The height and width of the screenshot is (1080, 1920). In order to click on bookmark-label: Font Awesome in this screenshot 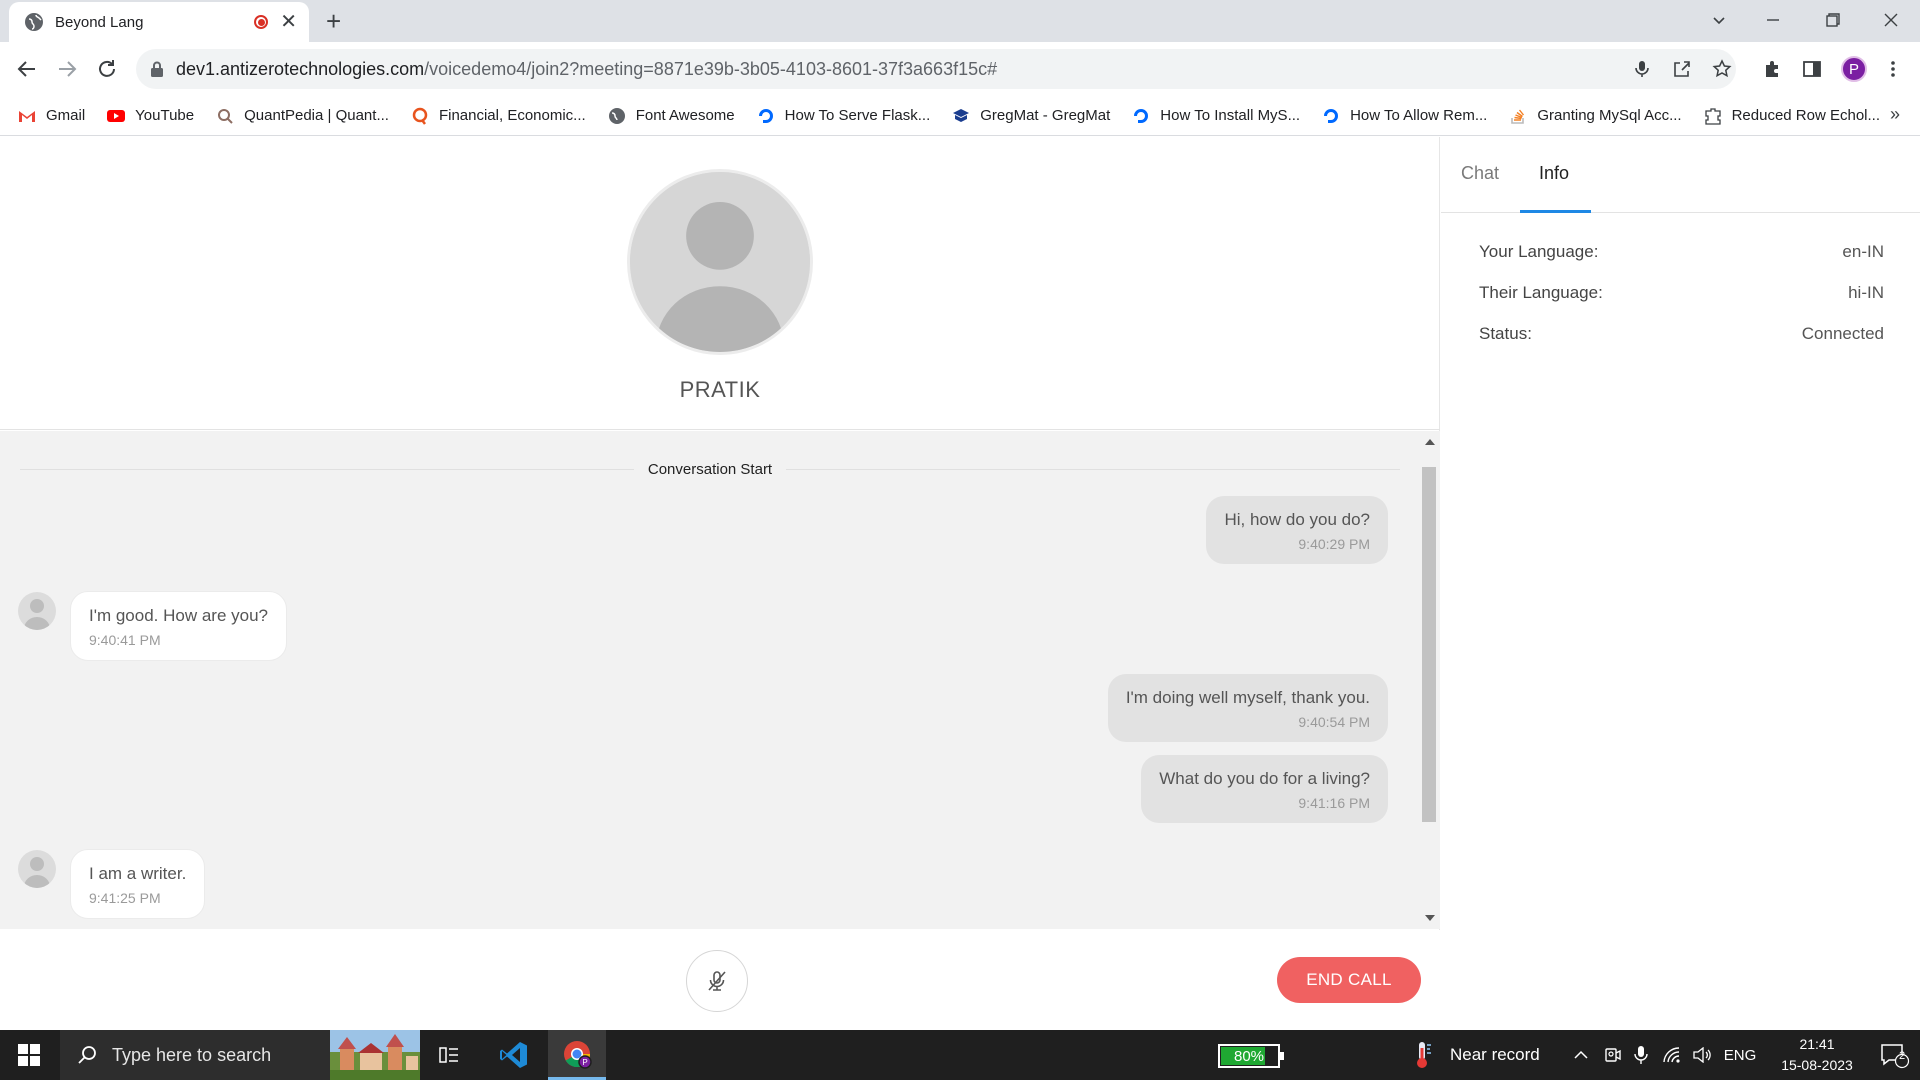, I will do `click(685, 115)`.